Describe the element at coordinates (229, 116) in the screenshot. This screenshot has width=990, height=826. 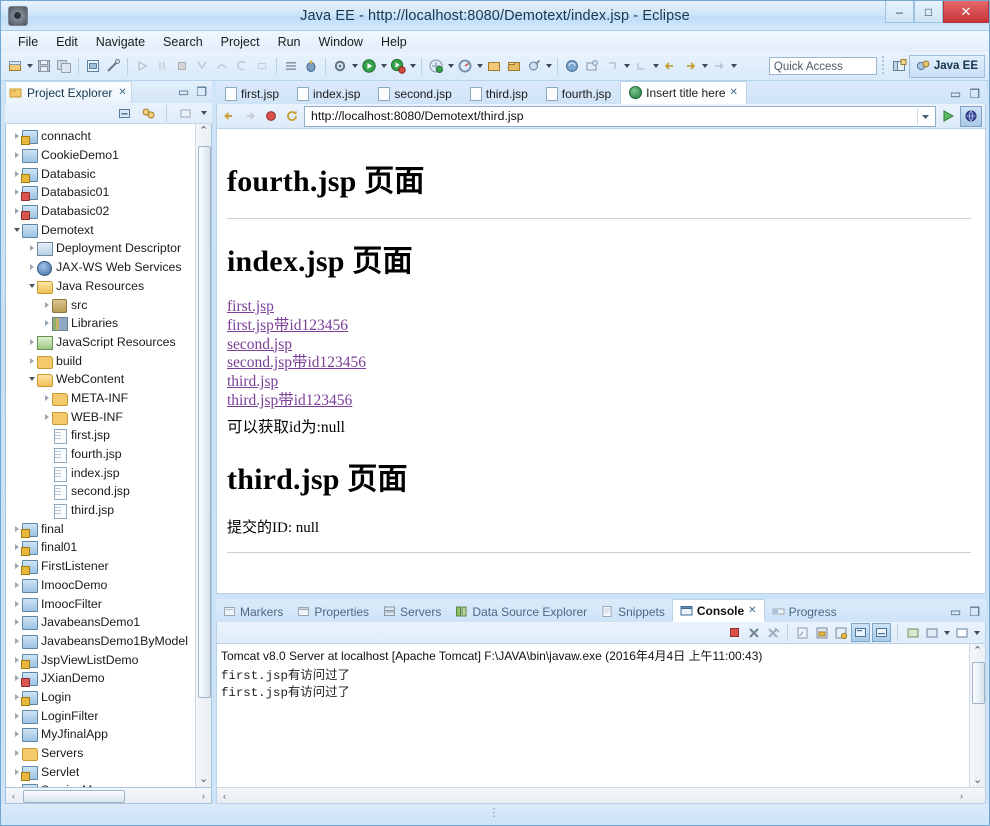
I see `back-arrow-icon` at that location.